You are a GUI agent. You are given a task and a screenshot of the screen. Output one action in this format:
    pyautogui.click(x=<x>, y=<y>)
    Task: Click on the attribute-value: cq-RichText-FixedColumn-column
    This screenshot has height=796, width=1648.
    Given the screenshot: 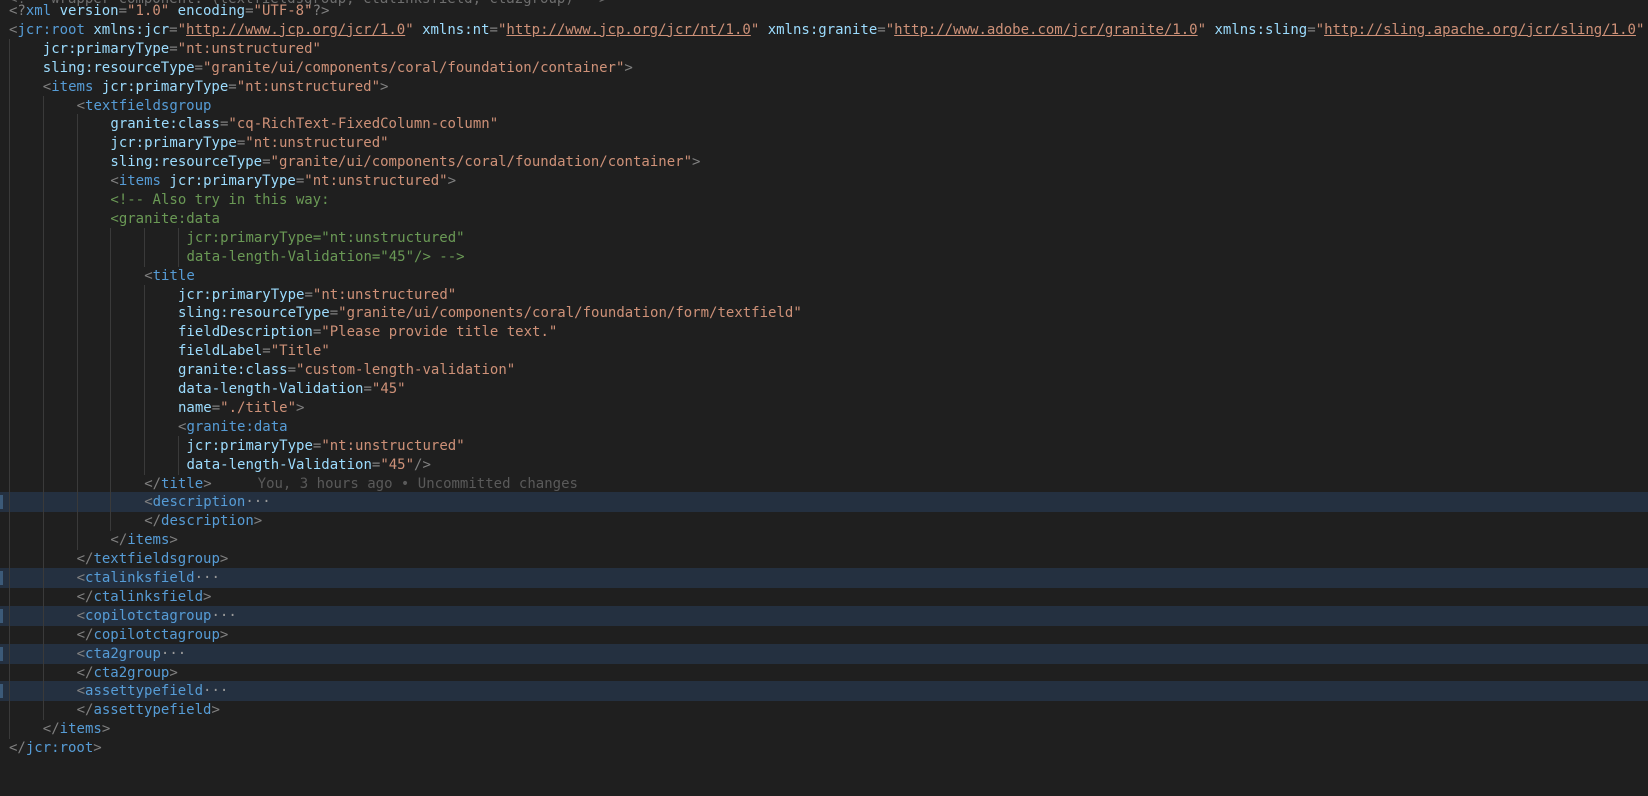 What is the action you would take?
    pyautogui.click(x=363, y=124)
    